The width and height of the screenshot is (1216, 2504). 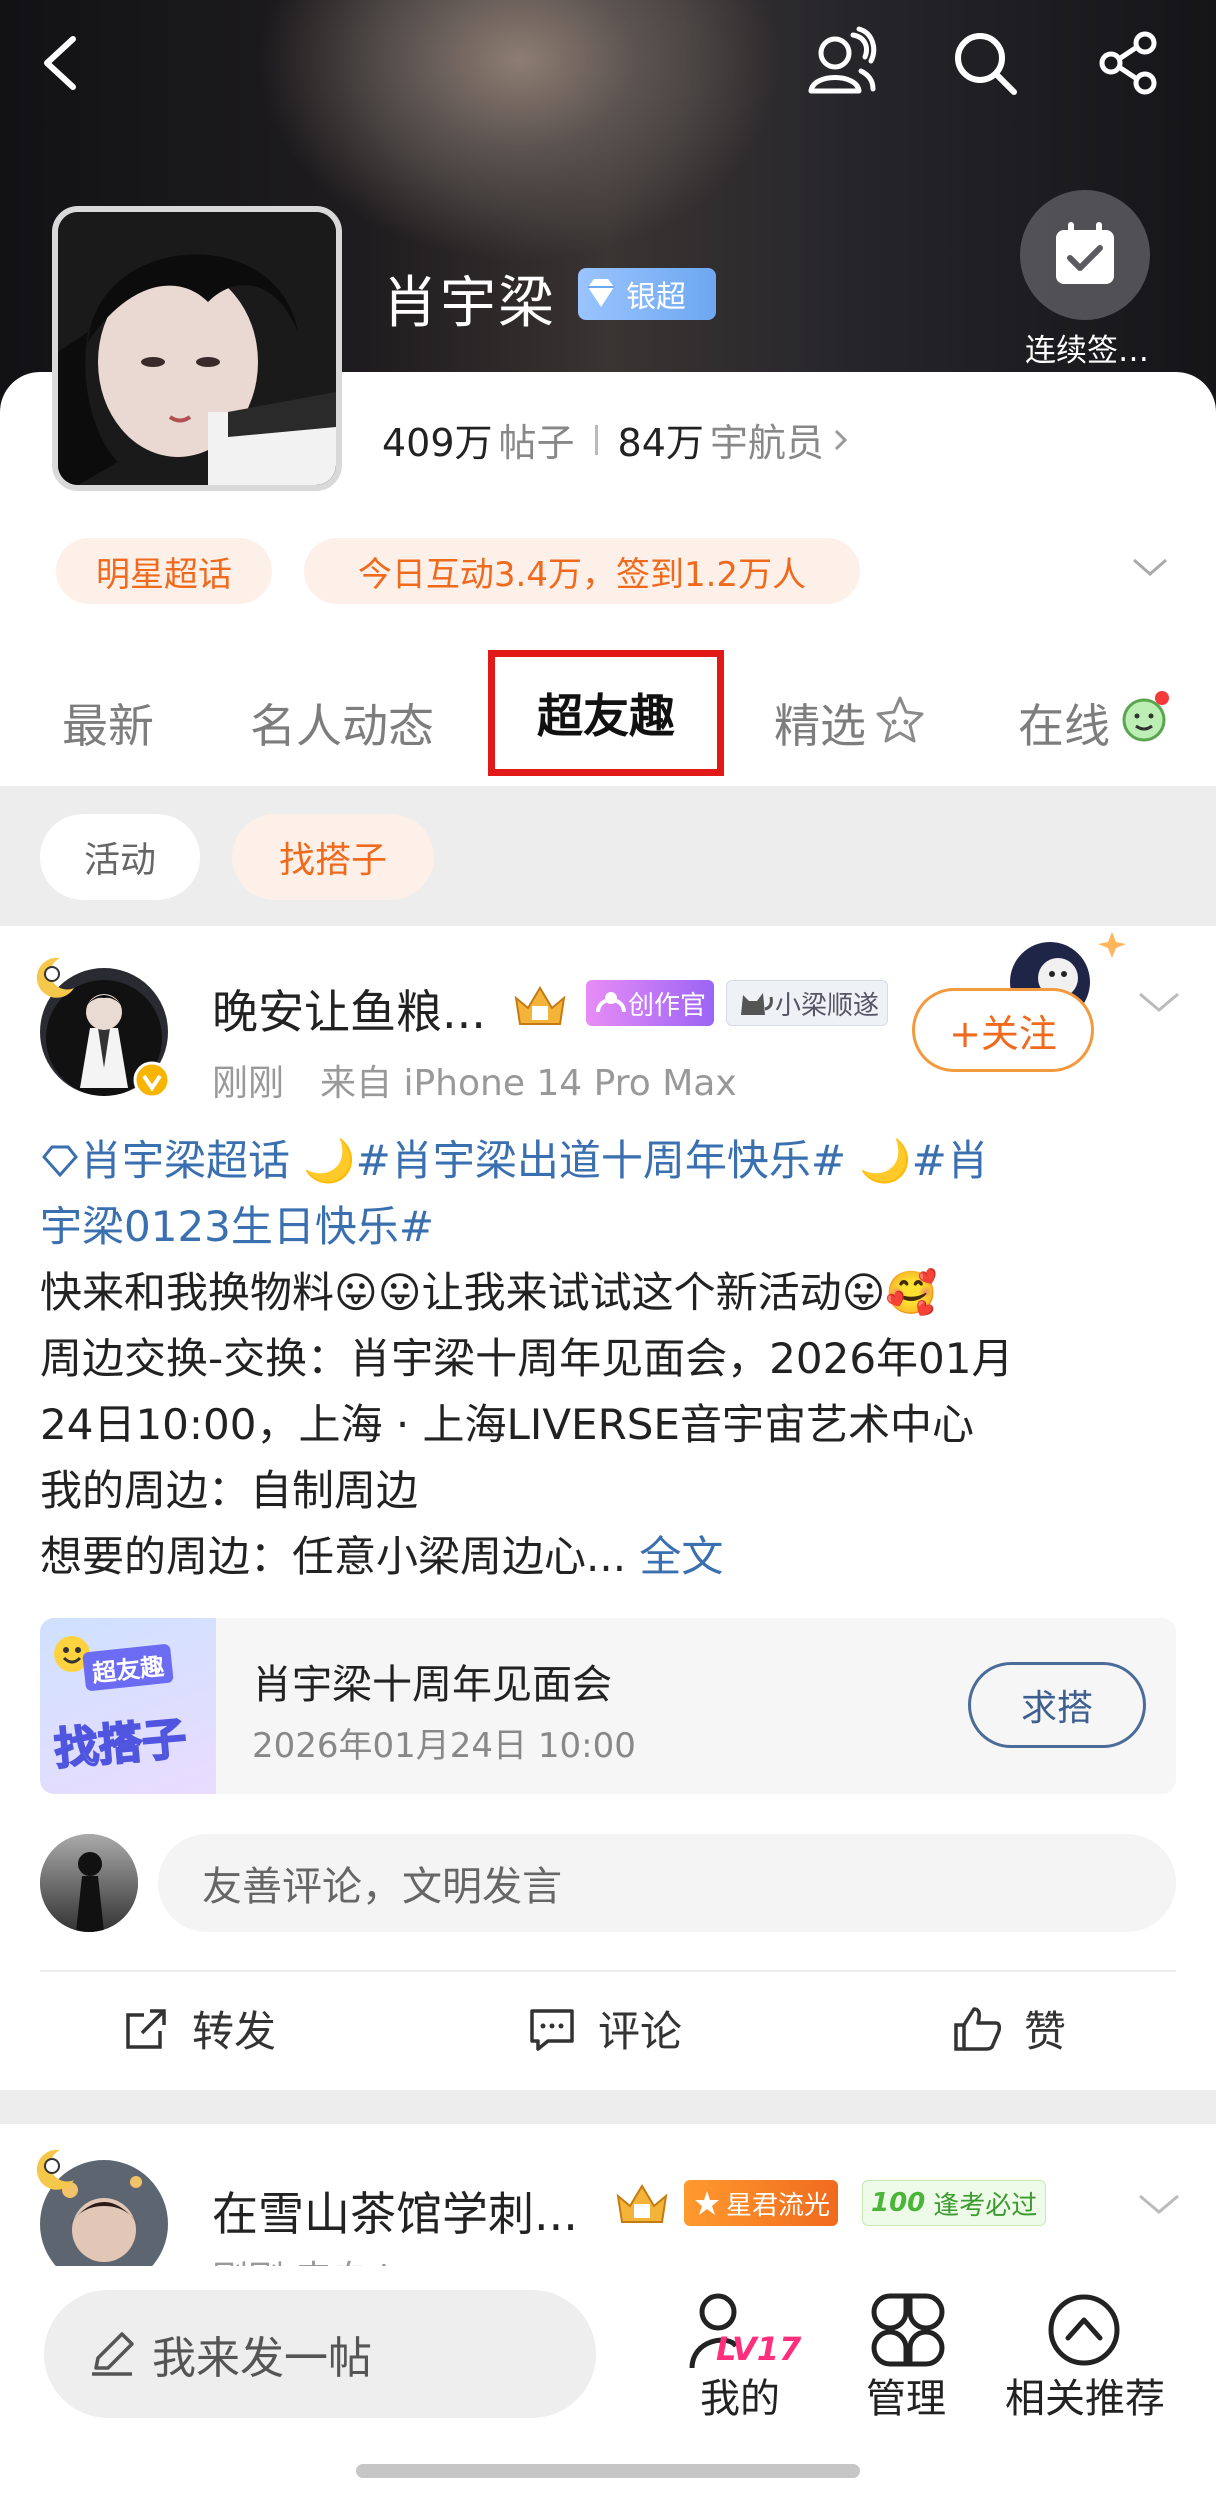 What do you see at coordinates (540, 1005) in the screenshot?
I see `crown-badge-icon` at bounding box center [540, 1005].